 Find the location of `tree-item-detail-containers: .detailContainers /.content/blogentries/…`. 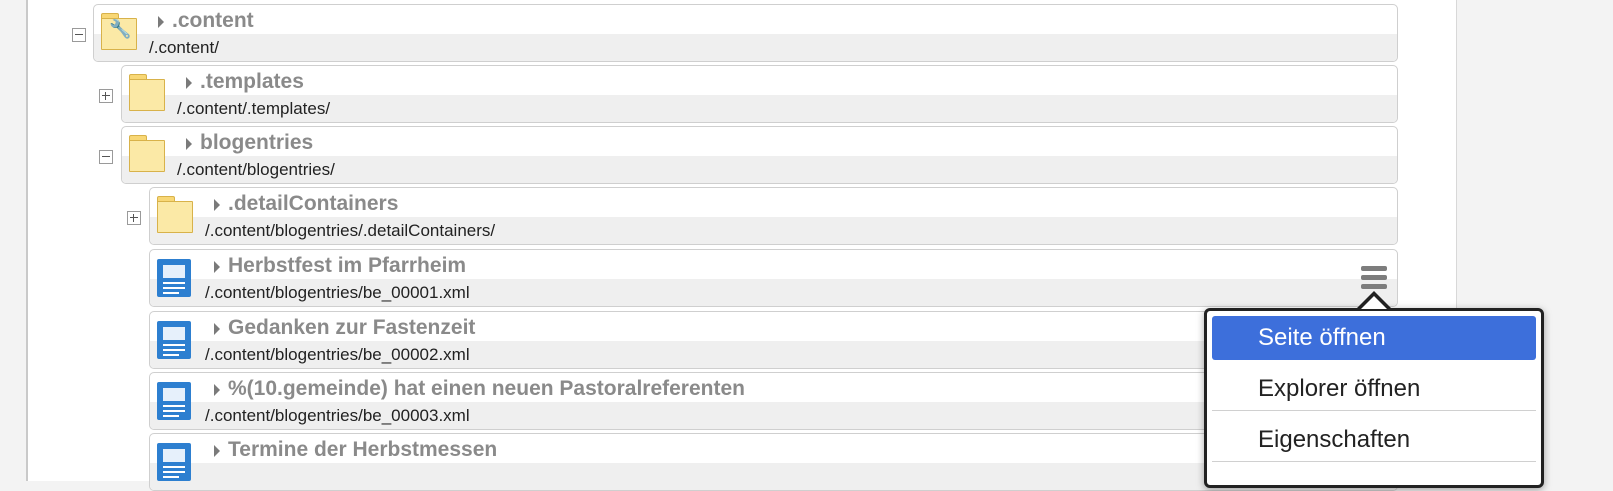

tree-item-detail-containers: .detailContainers /.content/blogentries/… is located at coordinates (773, 216).